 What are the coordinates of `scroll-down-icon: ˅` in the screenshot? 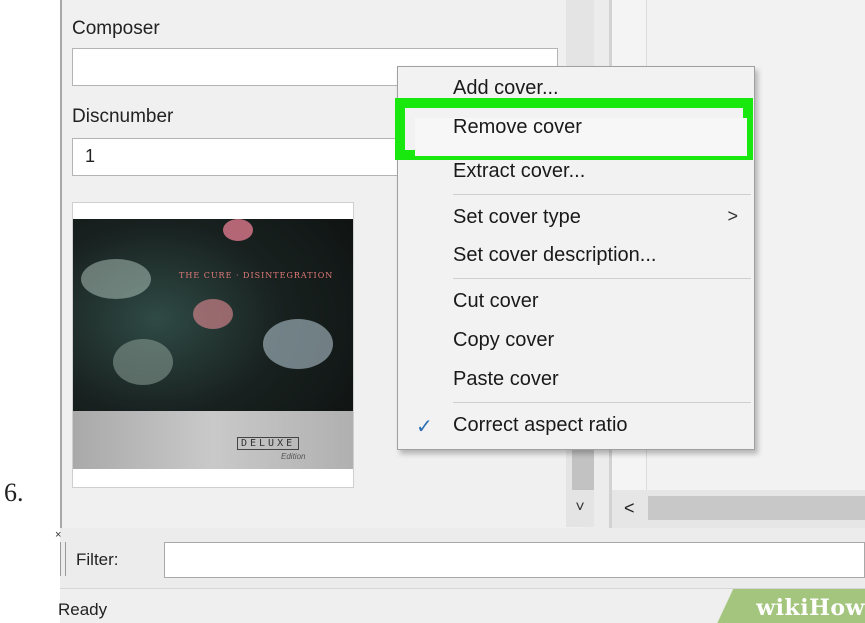 It's located at (580, 508).